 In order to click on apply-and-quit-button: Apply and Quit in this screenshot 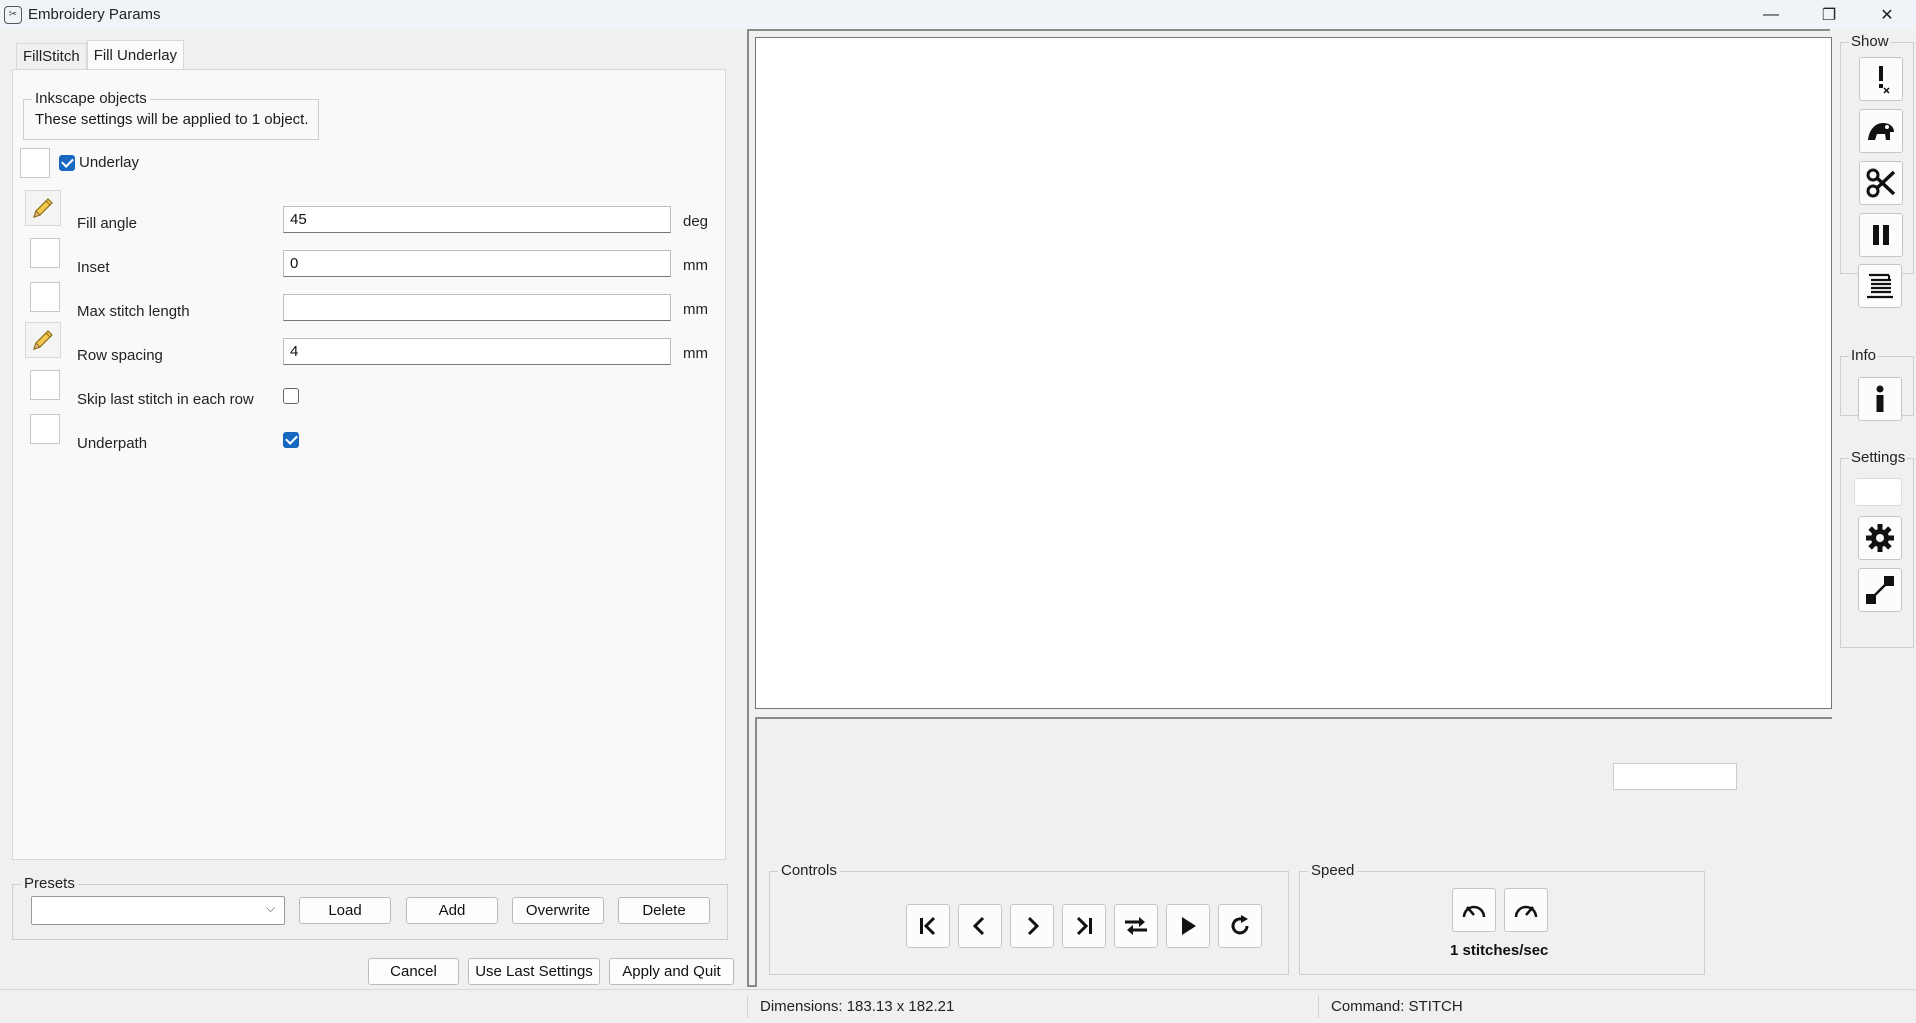, I will do `click(671, 971)`.